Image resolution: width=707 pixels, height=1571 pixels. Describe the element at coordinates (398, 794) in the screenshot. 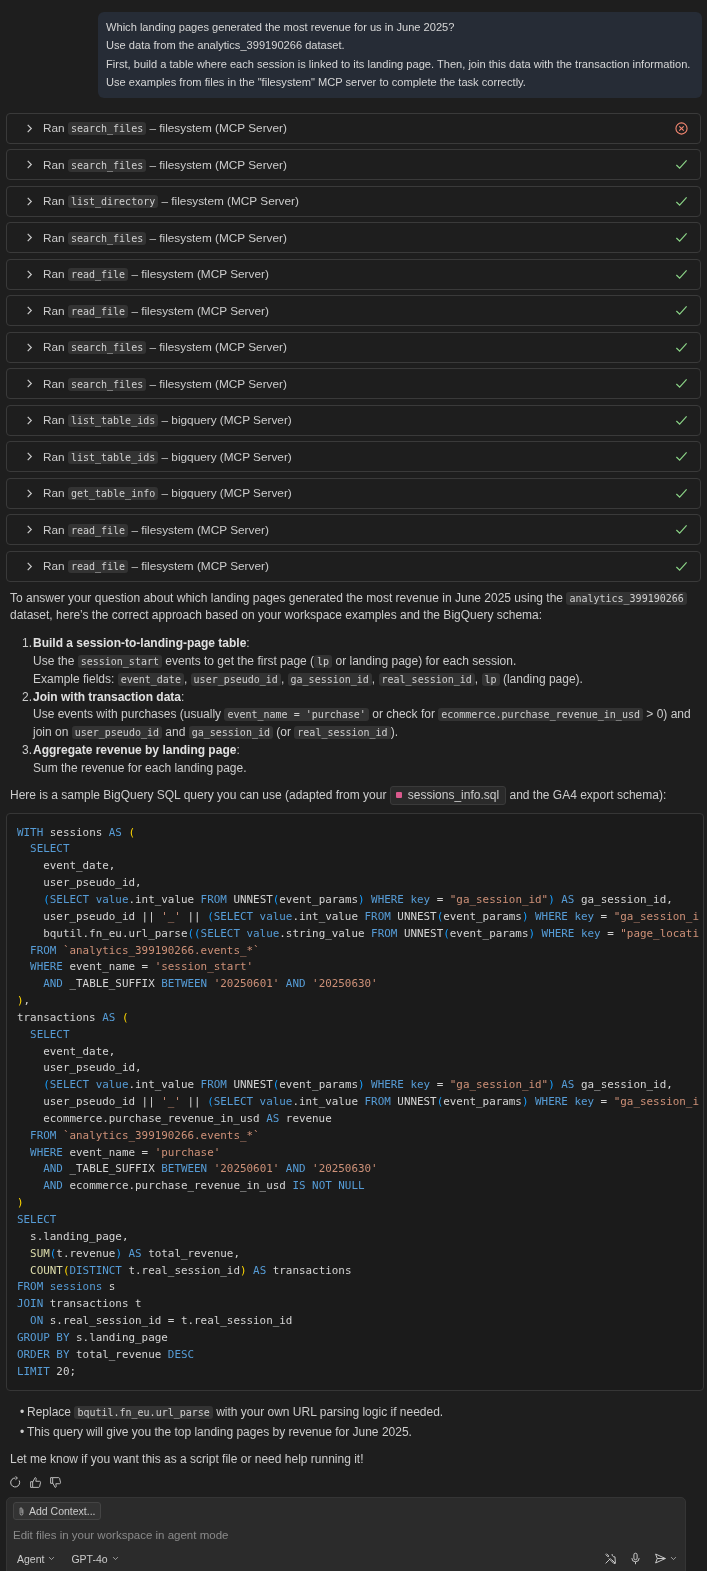

I see `file-icon` at that location.